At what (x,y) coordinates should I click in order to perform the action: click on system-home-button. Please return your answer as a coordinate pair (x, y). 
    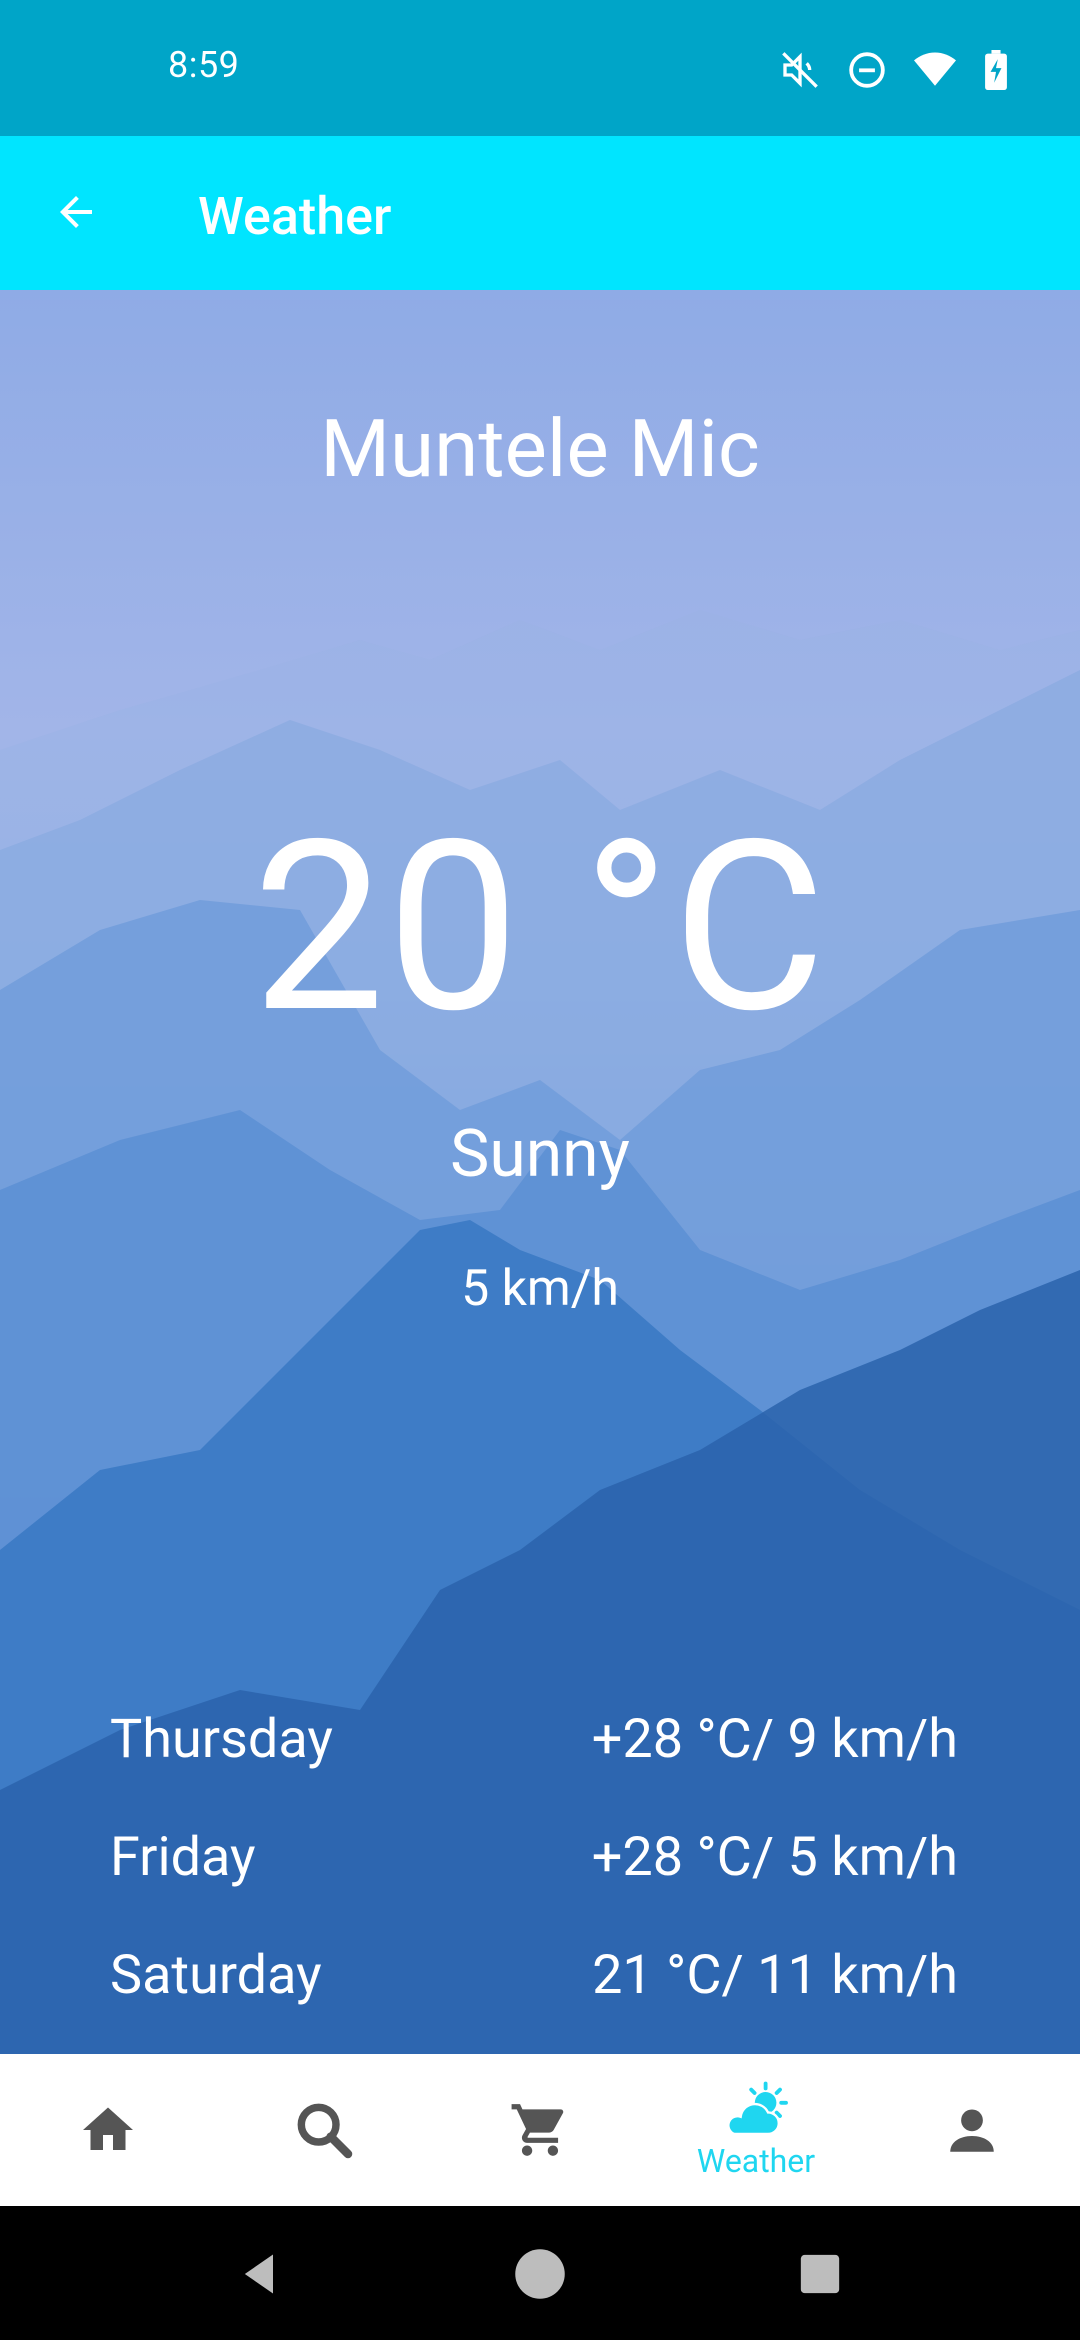
    Looking at the image, I should click on (540, 2274).